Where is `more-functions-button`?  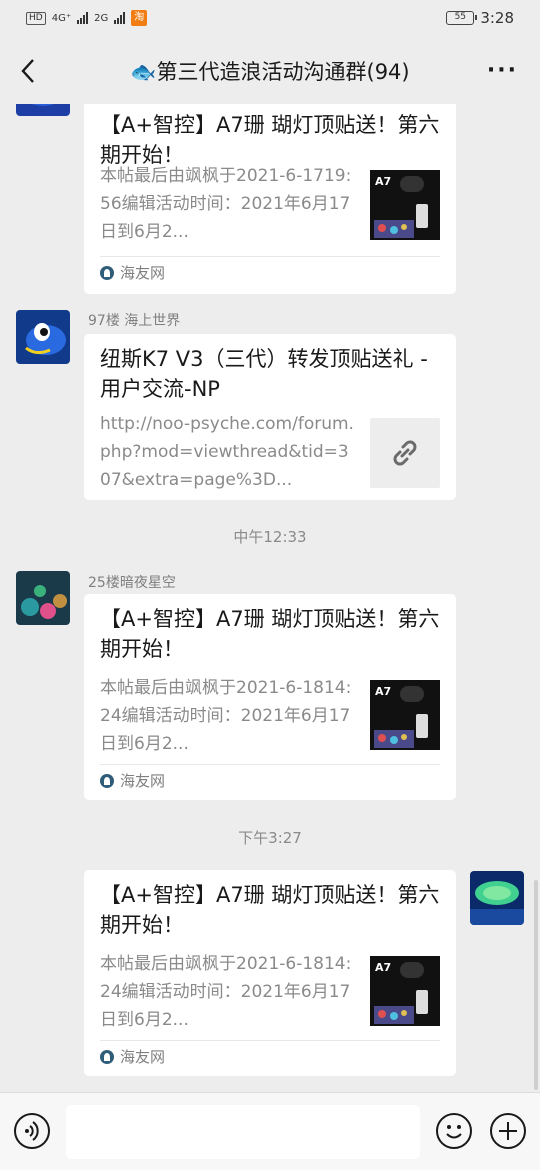
more-functions-button is located at coordinates (508, 1131).